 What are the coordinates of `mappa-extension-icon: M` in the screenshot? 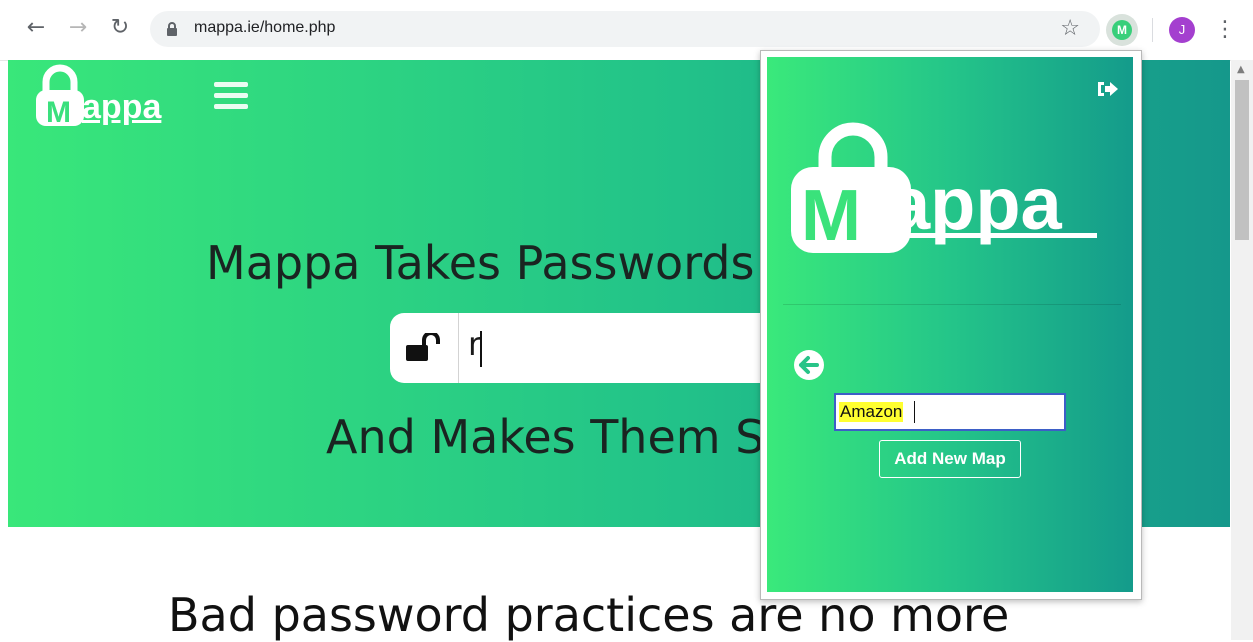 It's located at (1122, 30).